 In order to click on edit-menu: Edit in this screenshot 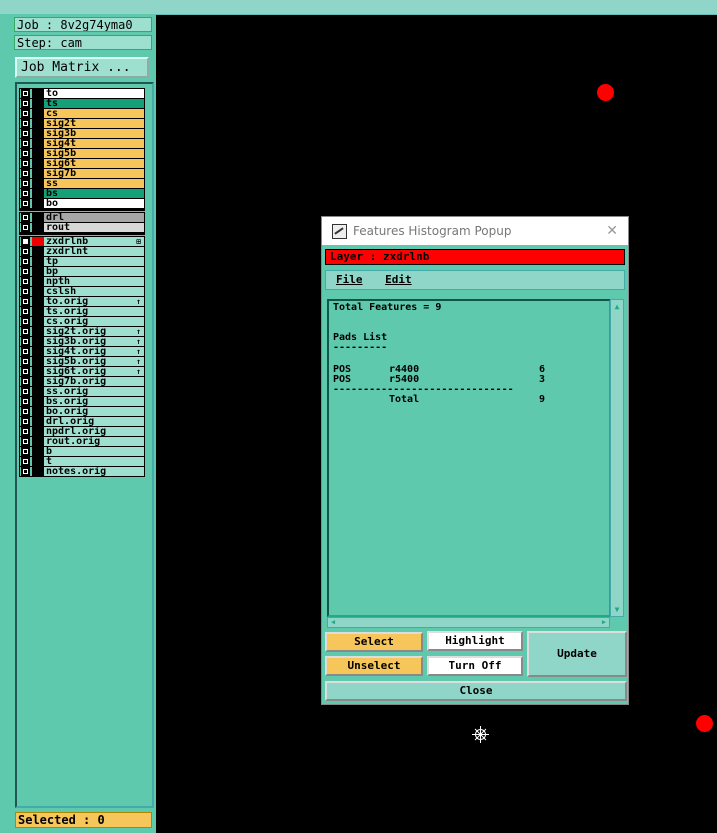, I will do `click(398, 279)`.